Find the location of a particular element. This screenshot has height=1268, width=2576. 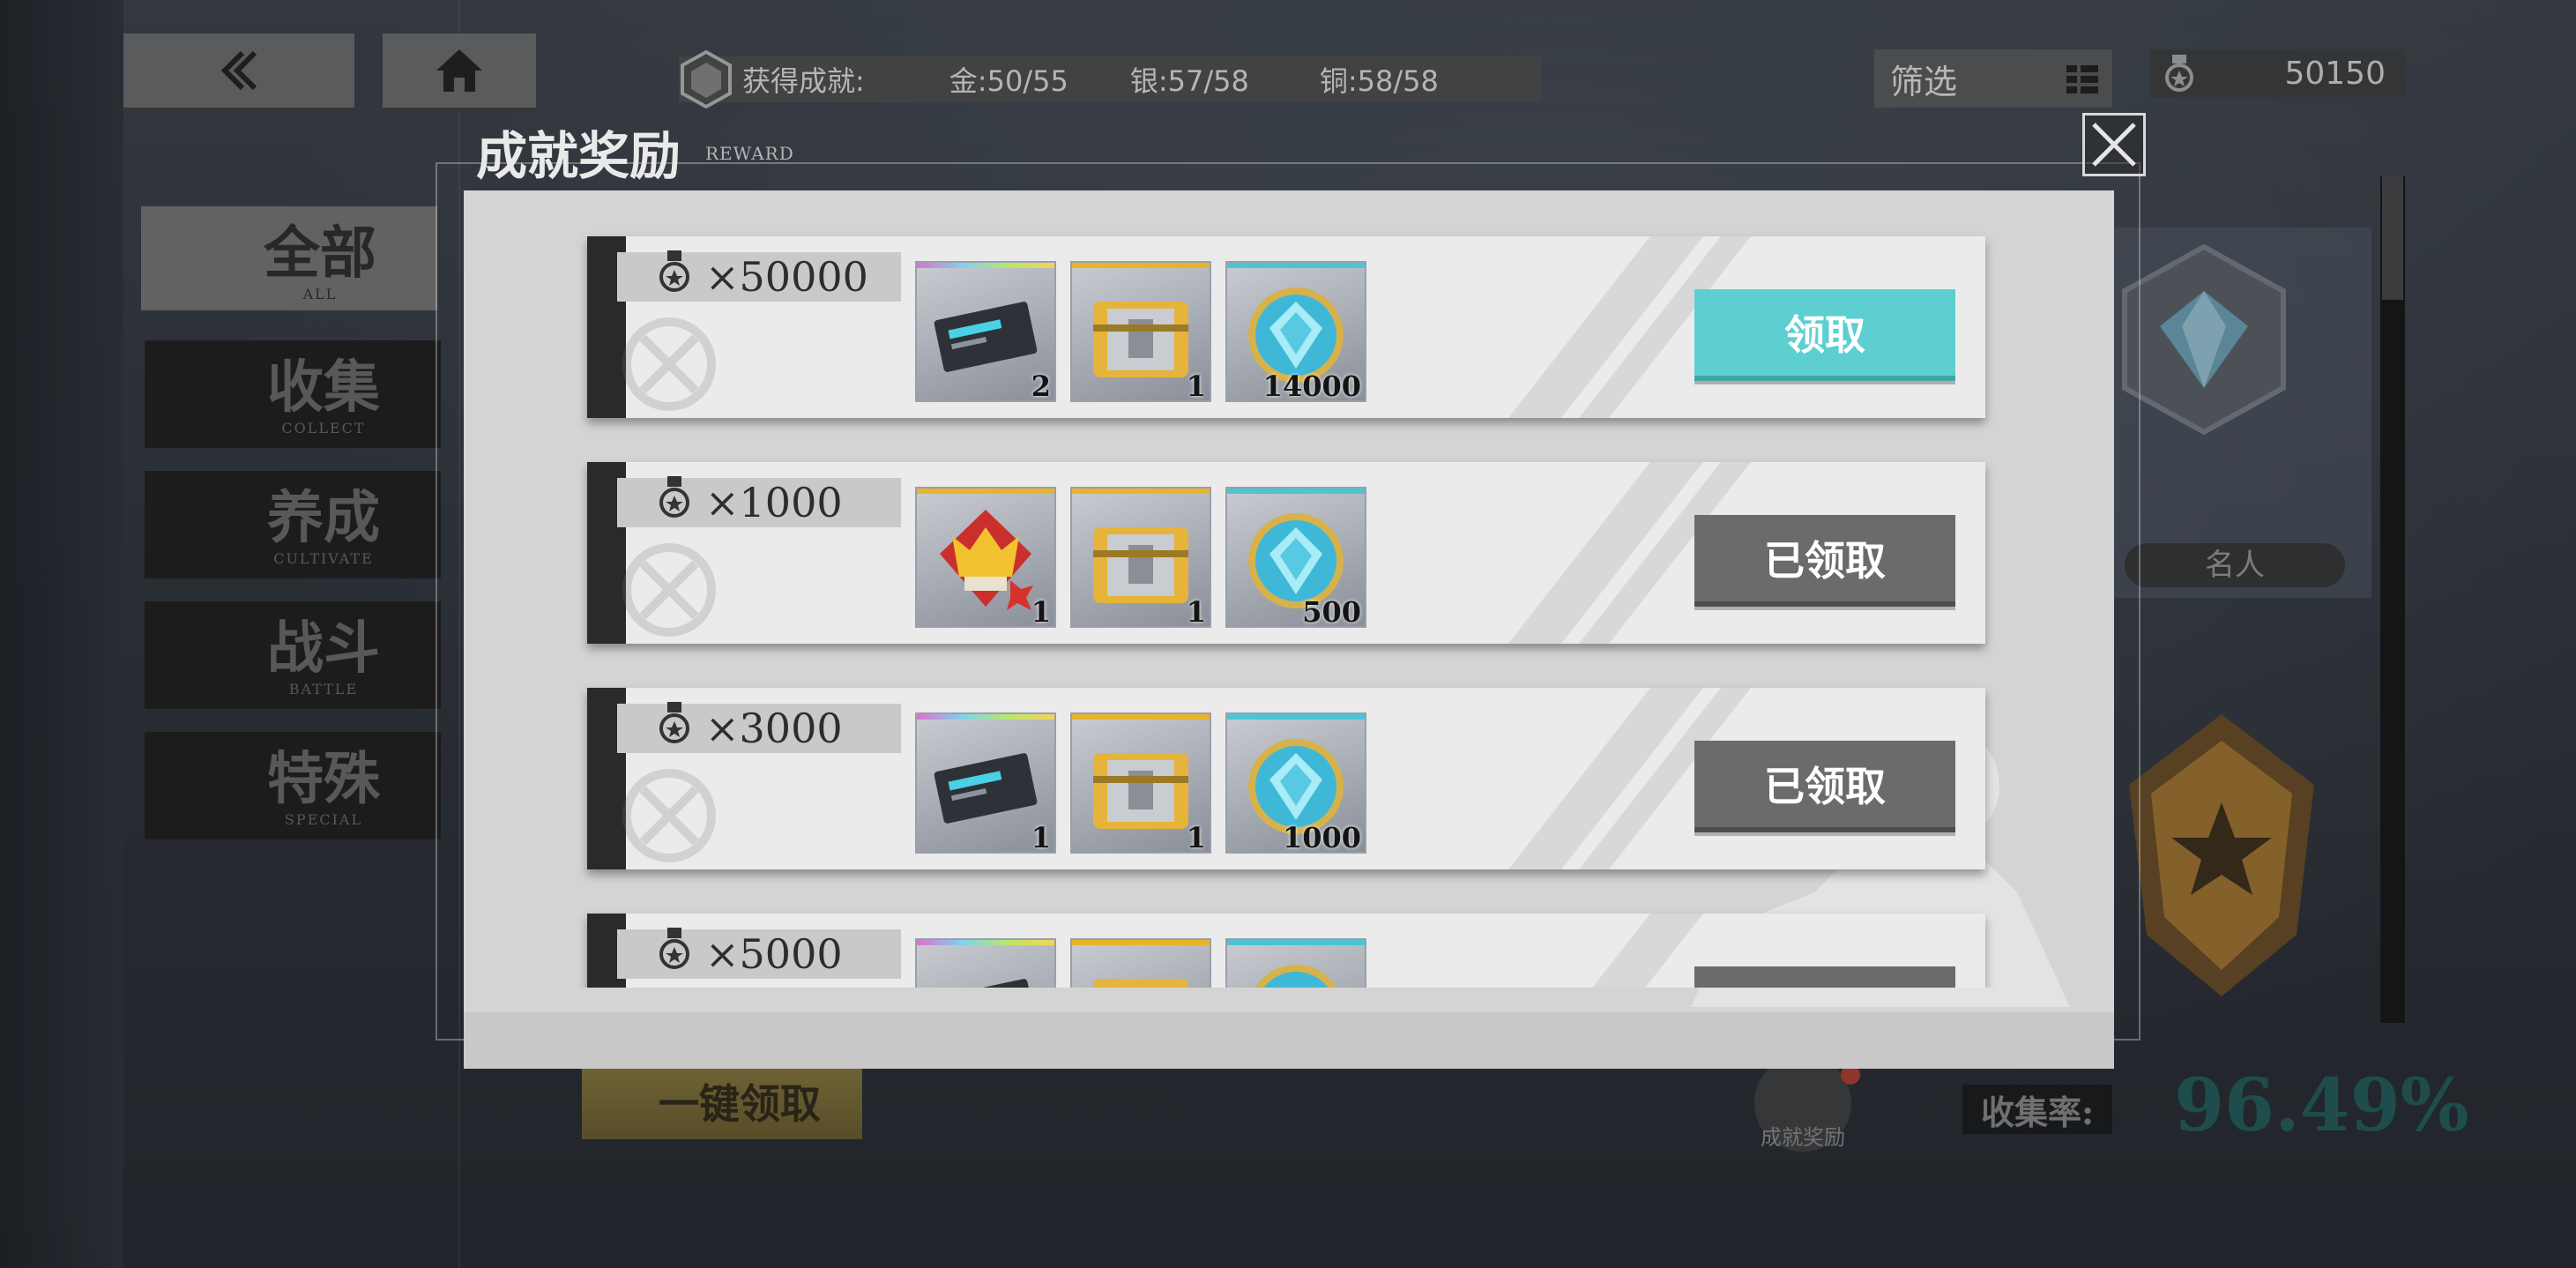

modal-footer is located at coordinates (1289, 1040).